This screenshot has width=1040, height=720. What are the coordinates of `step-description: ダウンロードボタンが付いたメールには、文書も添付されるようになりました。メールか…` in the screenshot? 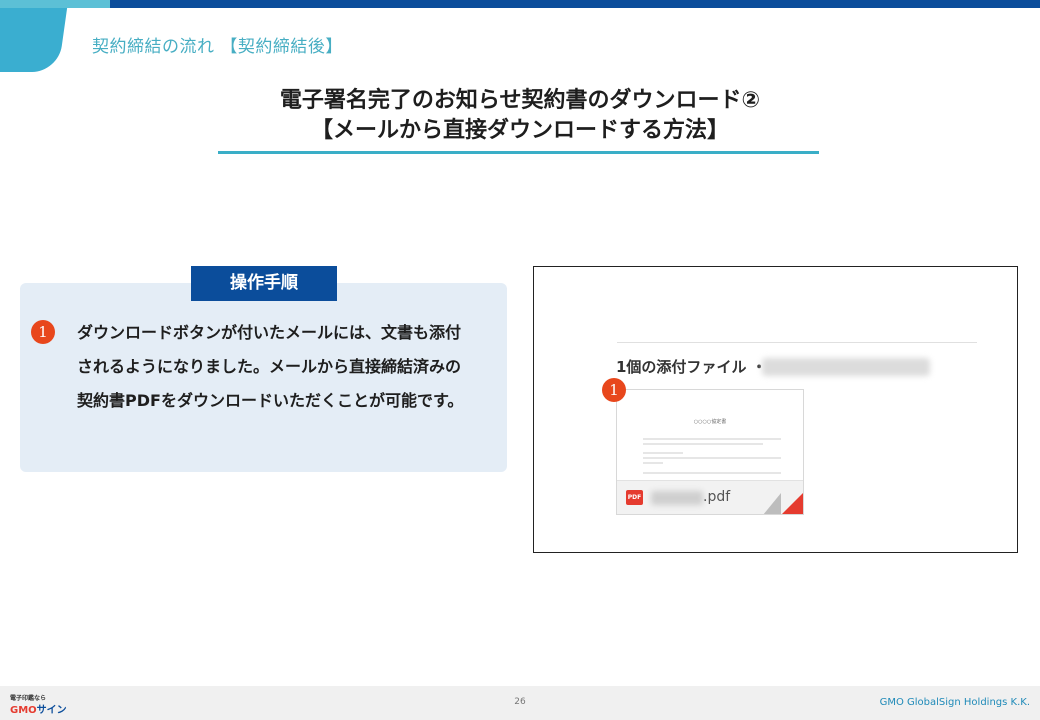 It's located at (270, 366).